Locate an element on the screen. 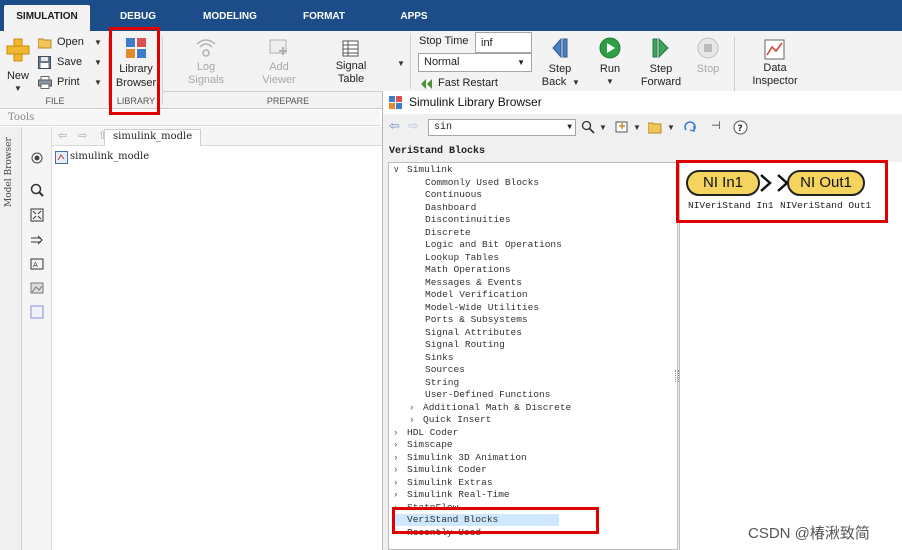 This screenshot has width=902, height=550. open-button: Open ▼ is located at coordinates (72, 43).